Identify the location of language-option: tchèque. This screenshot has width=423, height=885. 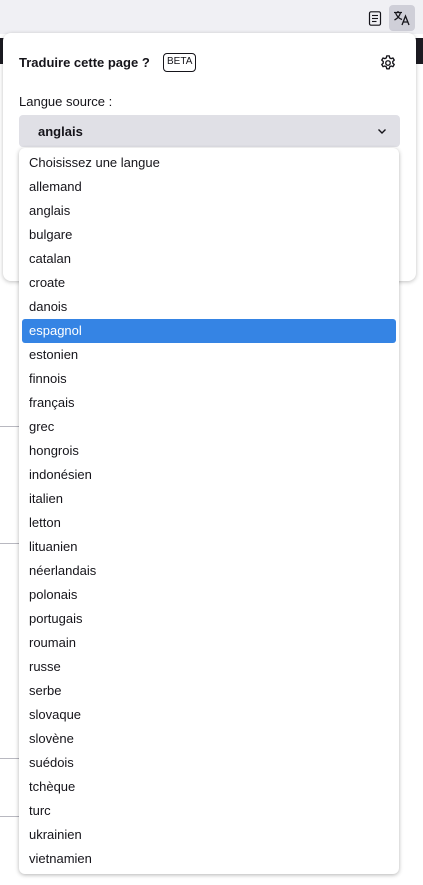
(209, 787).